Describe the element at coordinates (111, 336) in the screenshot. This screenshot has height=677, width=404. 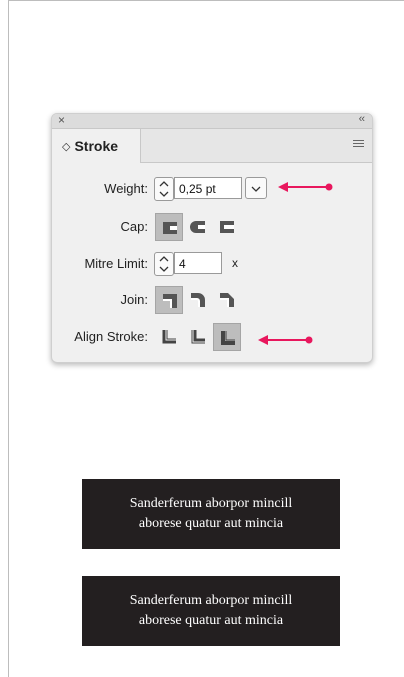
I see `align-stroke-label: Align Stroke:` at that location.